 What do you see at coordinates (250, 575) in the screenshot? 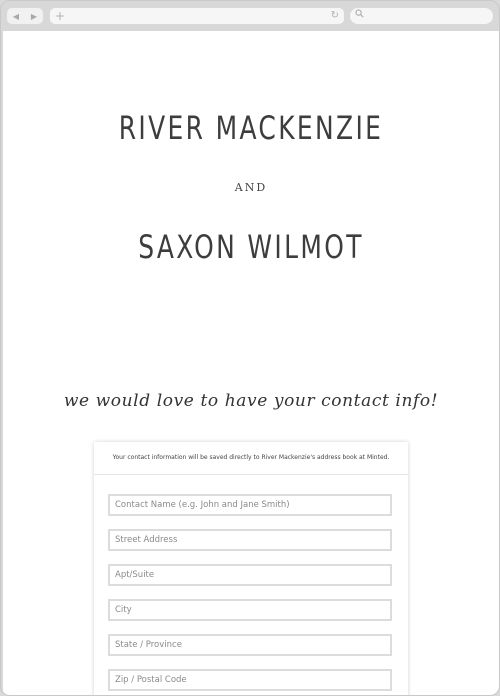
I see `apt-suite-field` at bounding box center [250, 575].